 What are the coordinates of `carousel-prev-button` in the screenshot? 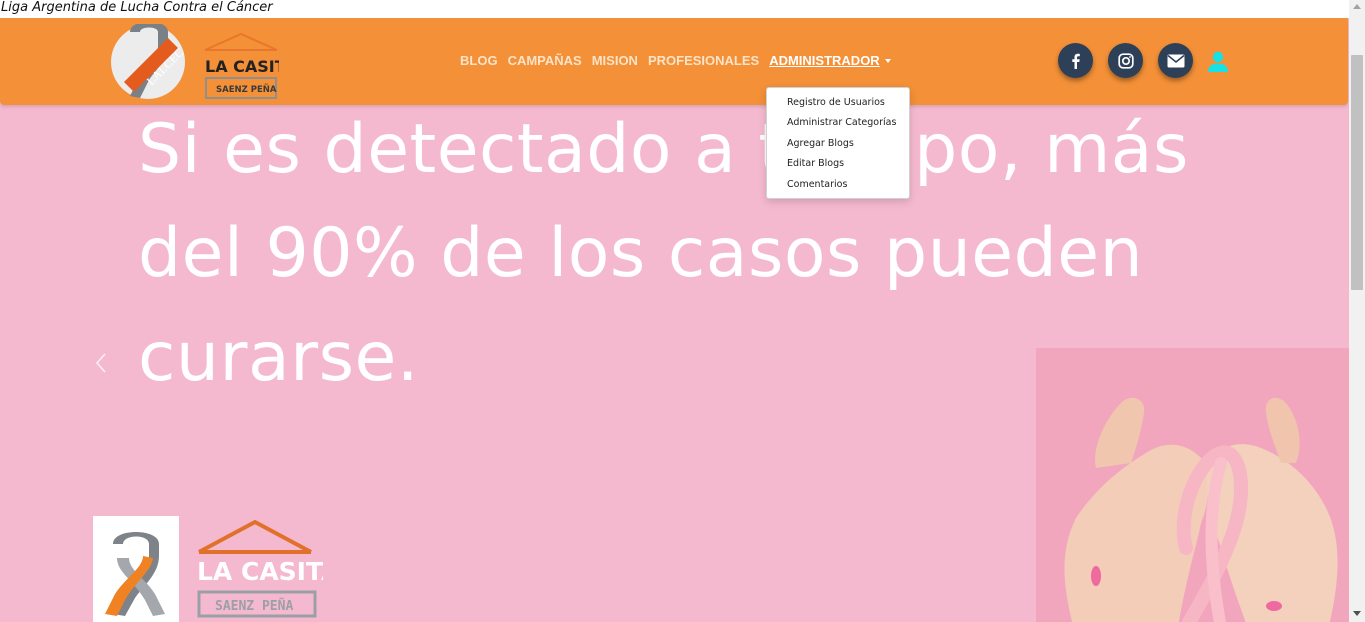 It's located at (101, 363).